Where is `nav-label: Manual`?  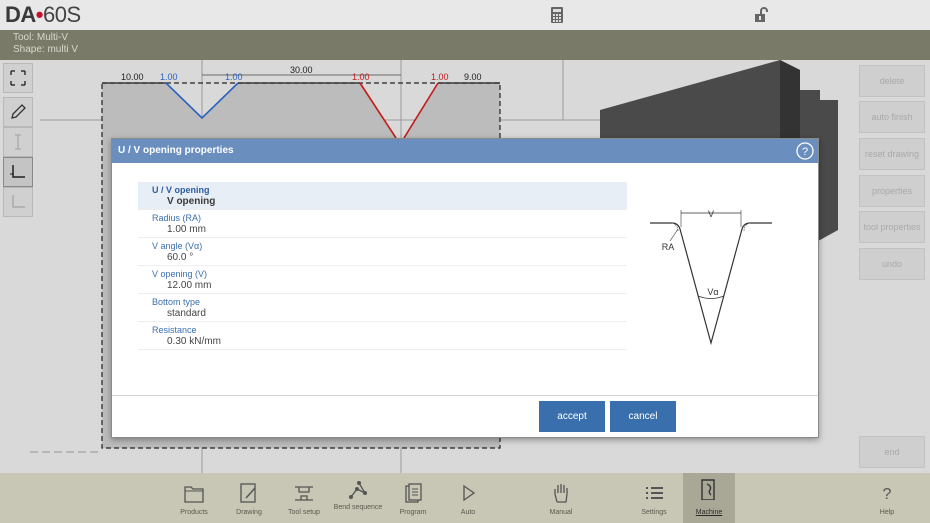 nav-label: Manual is located at coordinates (561, 512).